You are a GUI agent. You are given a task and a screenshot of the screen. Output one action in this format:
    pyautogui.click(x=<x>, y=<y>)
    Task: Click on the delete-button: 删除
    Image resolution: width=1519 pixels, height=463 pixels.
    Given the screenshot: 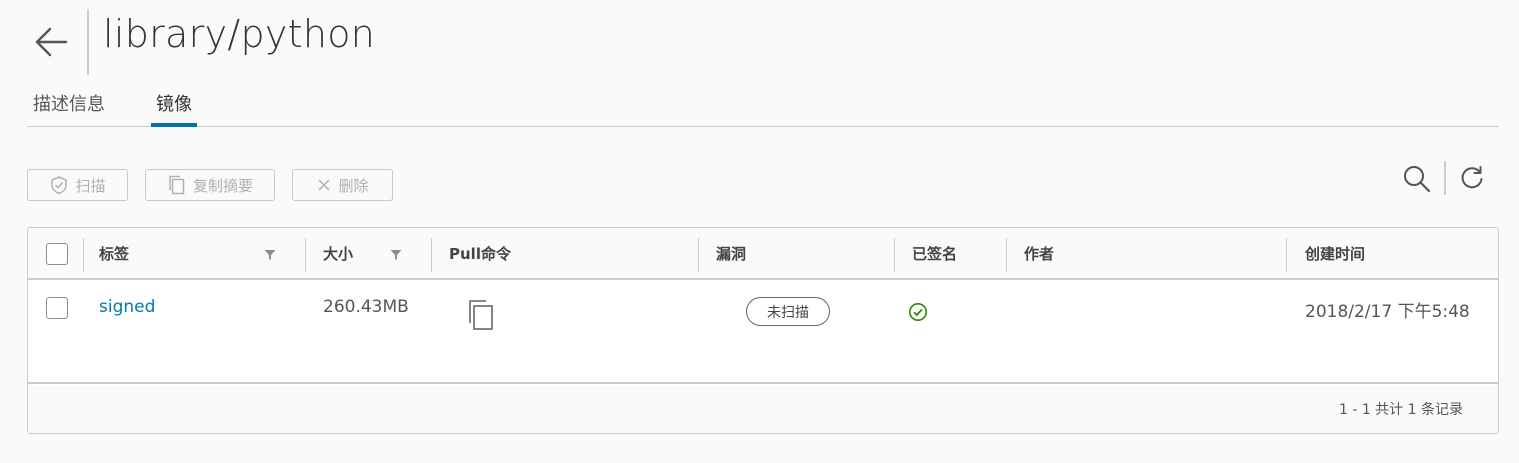 What is the action you would take?
    pyautogui.click(x=342, y=185)
    